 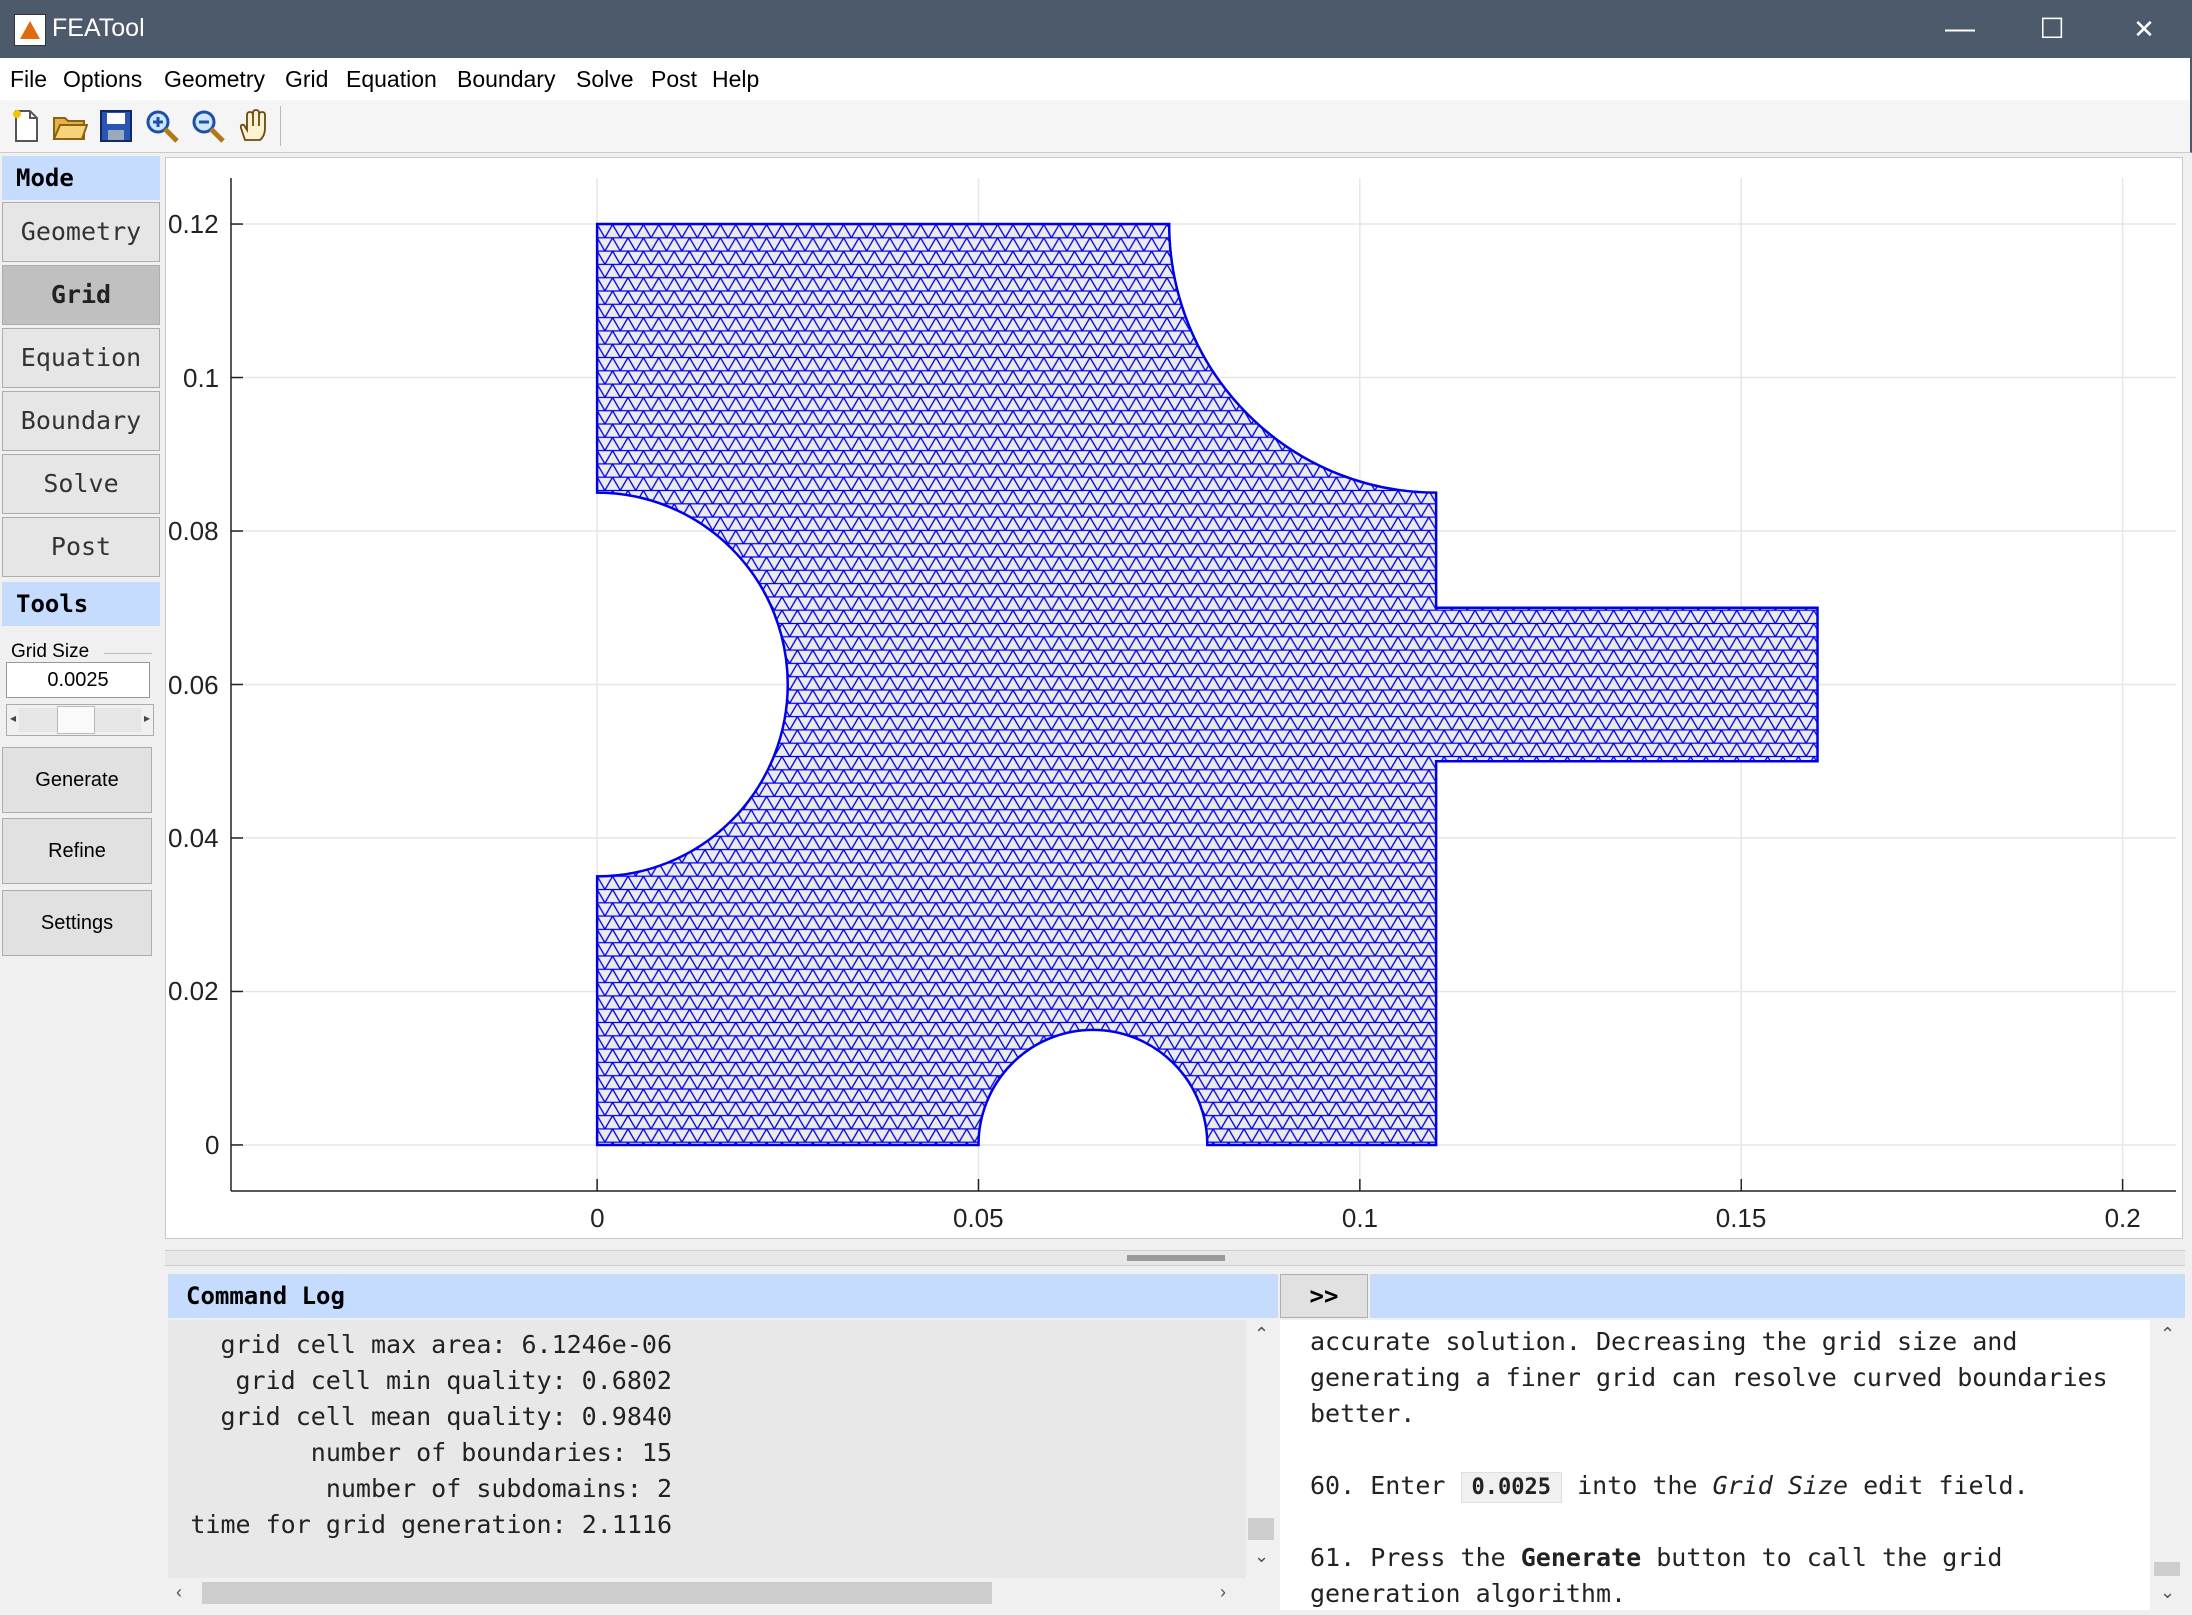 I want to click on x-tick-label: 0.05, so click(x=978, y=1218).